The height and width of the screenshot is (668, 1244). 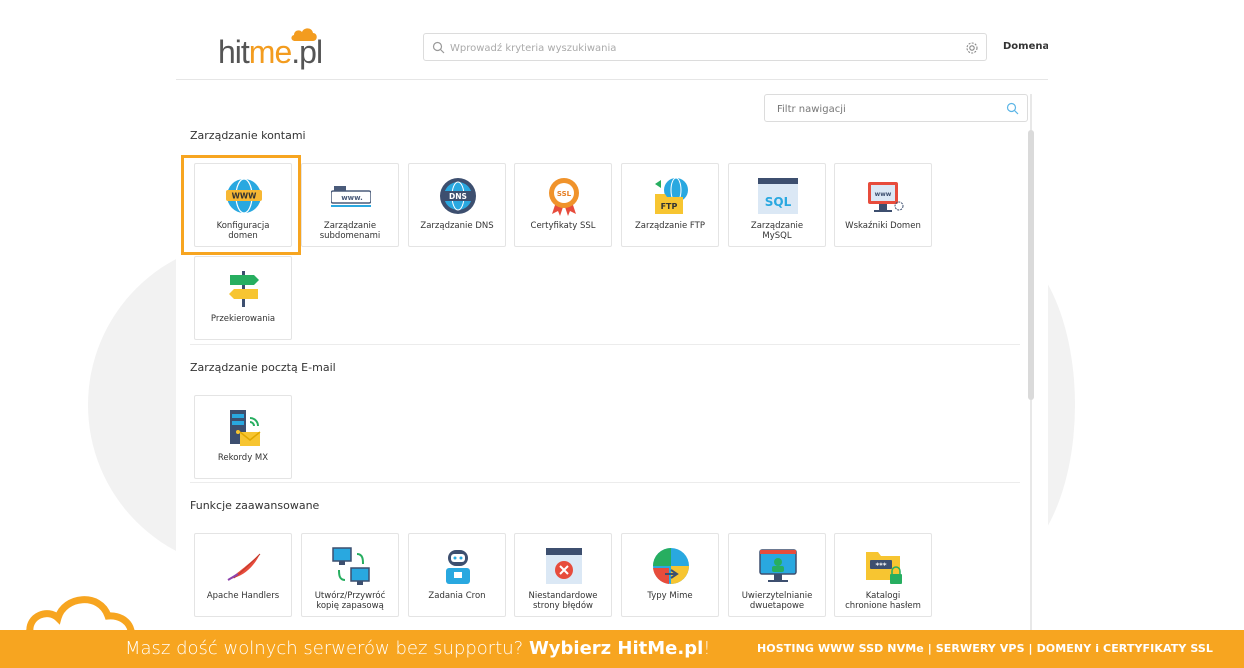 I want to click on two-factor-monitor-icon, so click(x=778, y=565).